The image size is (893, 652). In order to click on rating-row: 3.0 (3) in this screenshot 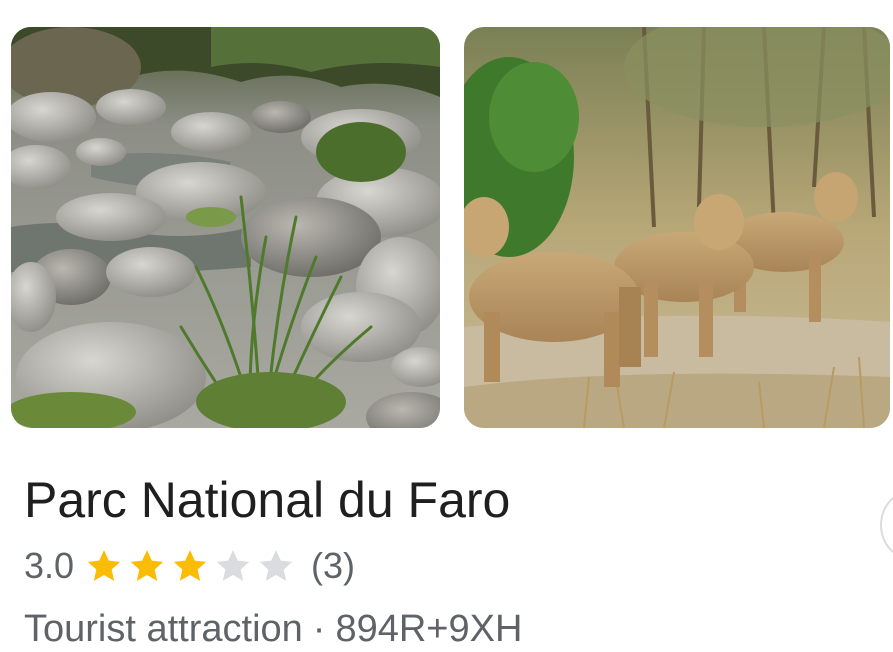, I will do `click(189, 566)`.